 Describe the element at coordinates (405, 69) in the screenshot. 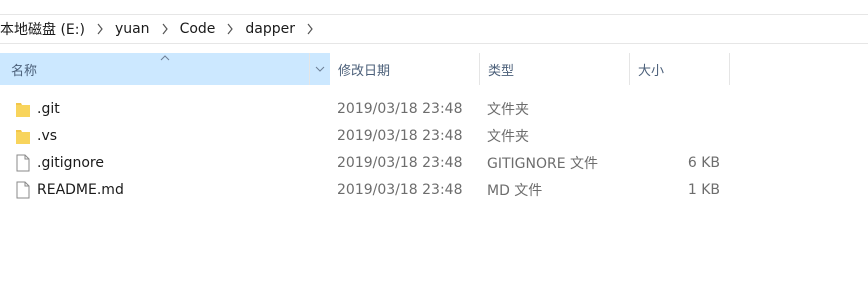

I see `column-header-modified: 修改日期` at that location.